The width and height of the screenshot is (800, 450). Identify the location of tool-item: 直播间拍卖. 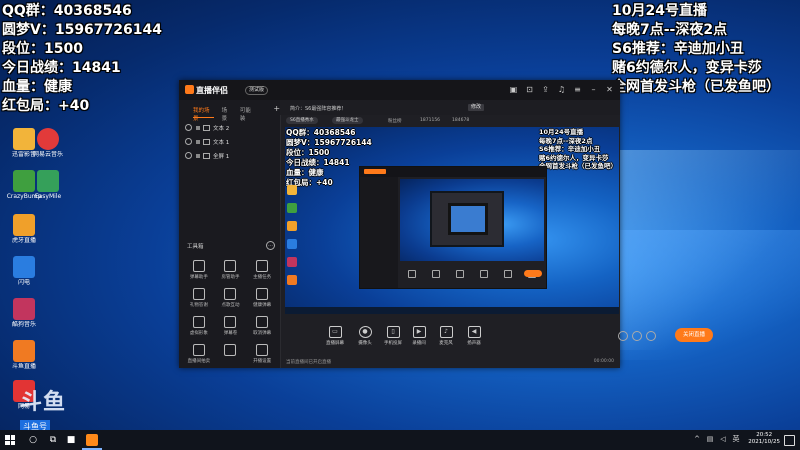
(199, 354).